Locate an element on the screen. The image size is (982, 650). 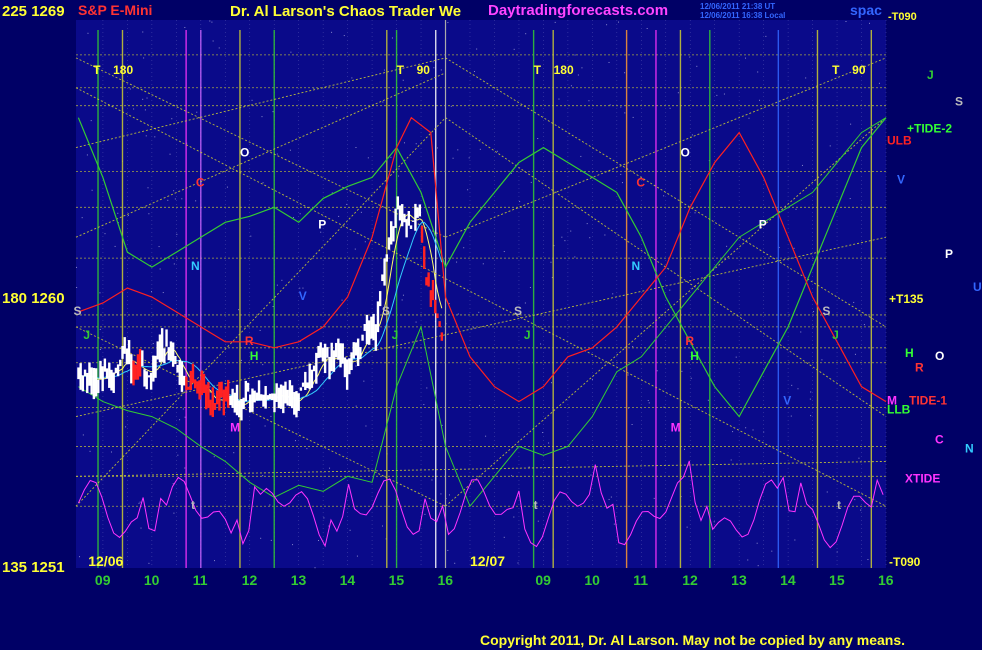
top-price-label: 225 1269 is located at coordinates (33, 11).